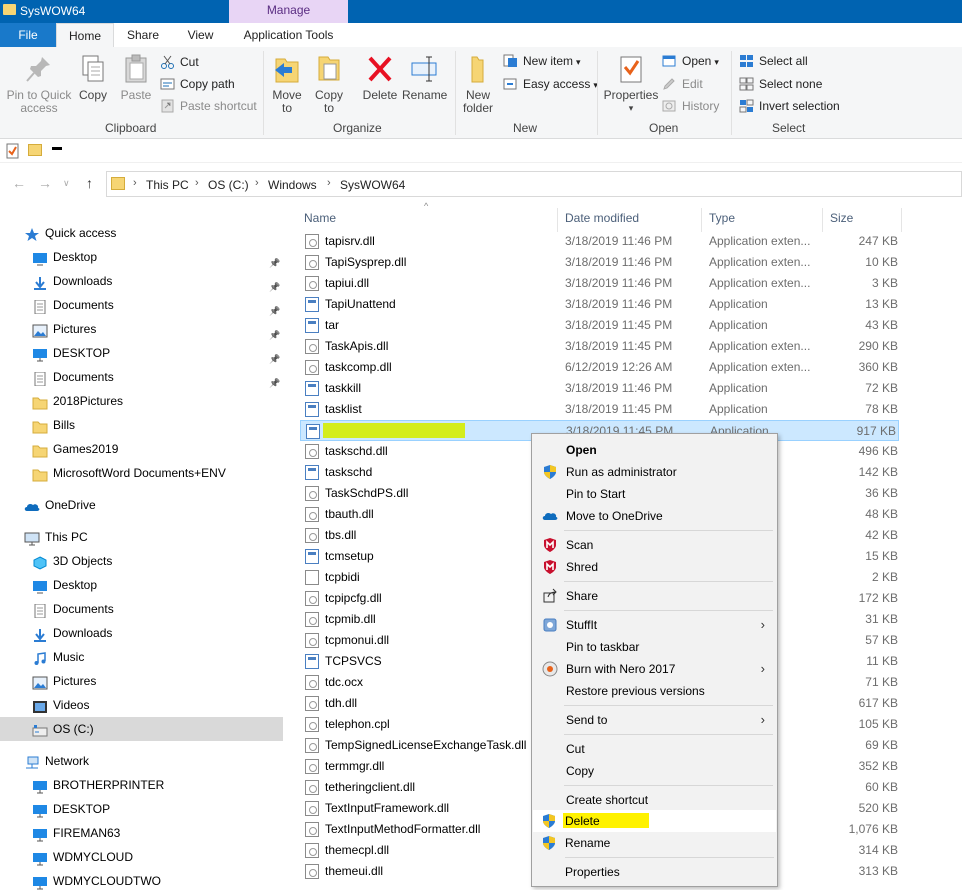  I want to click on menu-share: Share, so click(654, 596).